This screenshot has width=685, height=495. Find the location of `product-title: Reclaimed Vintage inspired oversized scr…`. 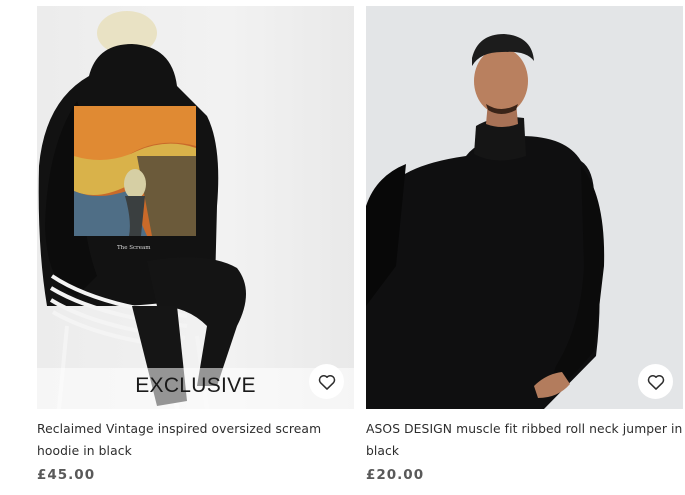

product-title: Reclaimed Vintage inspired oversized scr… is located at coordinates (195, 440).